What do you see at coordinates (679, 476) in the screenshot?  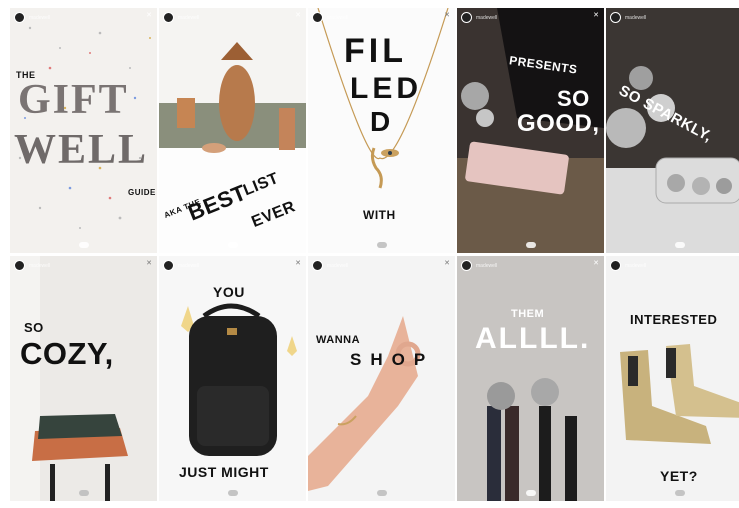 I see `story-text: YET?` at bounding box center [679, 476].